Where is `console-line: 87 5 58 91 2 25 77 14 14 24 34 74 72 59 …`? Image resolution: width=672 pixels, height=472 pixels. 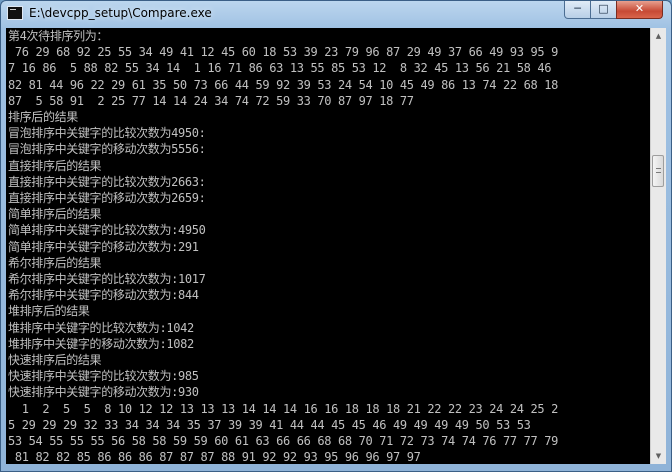 console-line: 87 5 58 91 2 25 77 14 14 24 34 74 72 59 … is located at coordinates (211, 100).